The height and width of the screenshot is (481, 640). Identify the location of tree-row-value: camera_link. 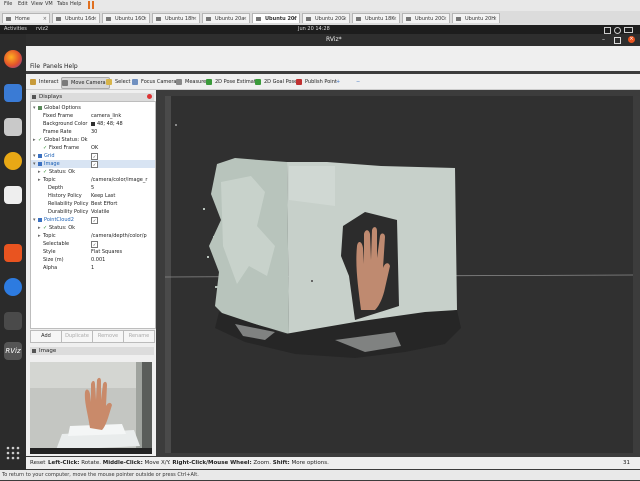
(106, 116).